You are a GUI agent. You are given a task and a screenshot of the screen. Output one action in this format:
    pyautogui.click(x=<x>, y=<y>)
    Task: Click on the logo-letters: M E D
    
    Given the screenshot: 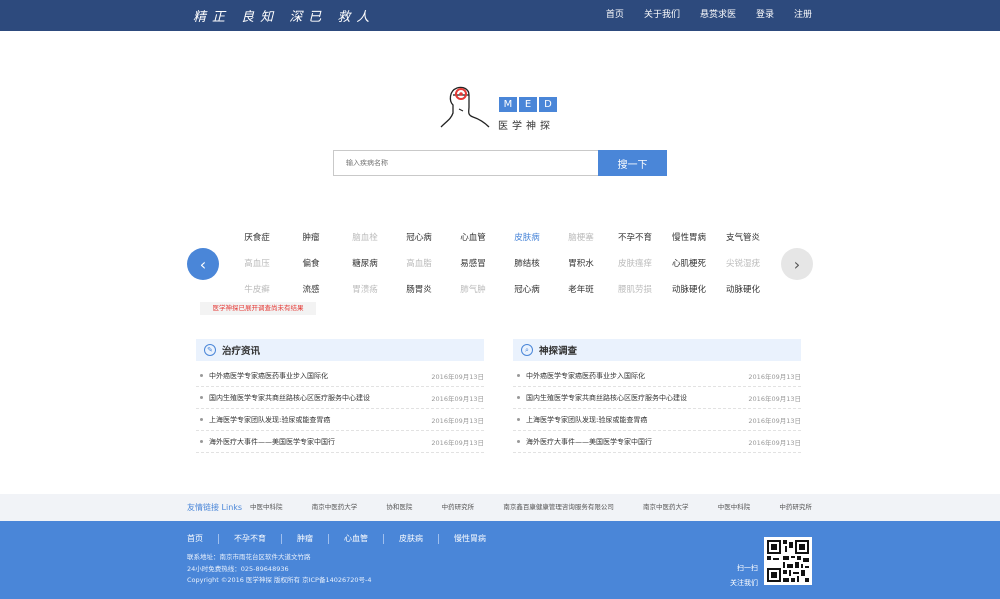 What is the action you would take?
    pyautogui.click(x=529, y=104)
    